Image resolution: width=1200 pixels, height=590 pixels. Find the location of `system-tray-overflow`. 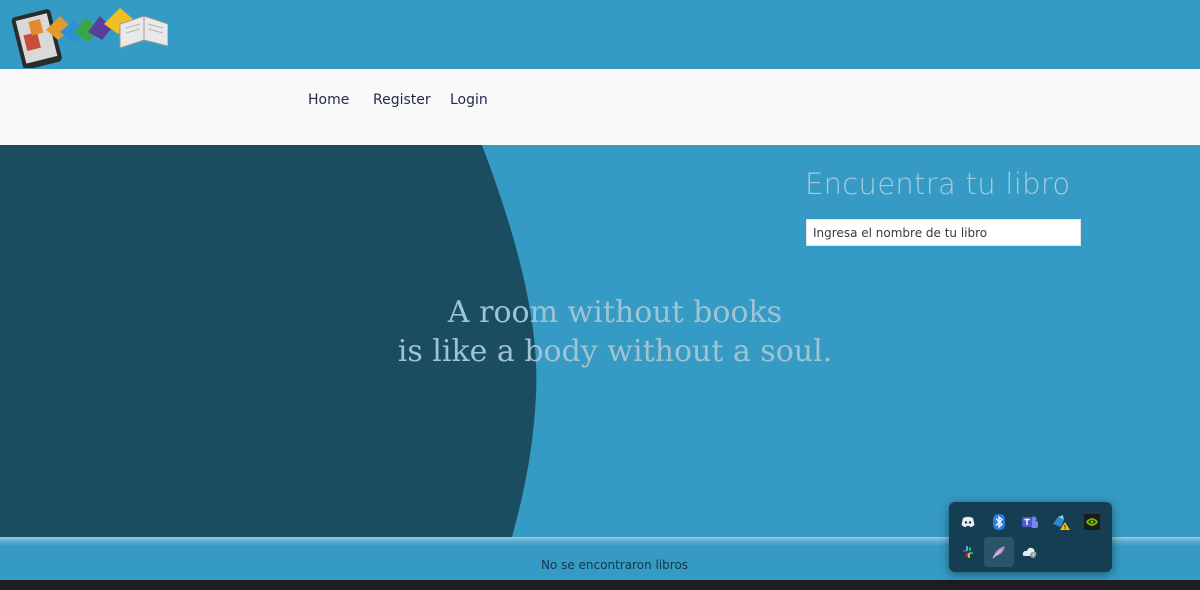

system-tray-overflow is located at coordinates (1030, 537).